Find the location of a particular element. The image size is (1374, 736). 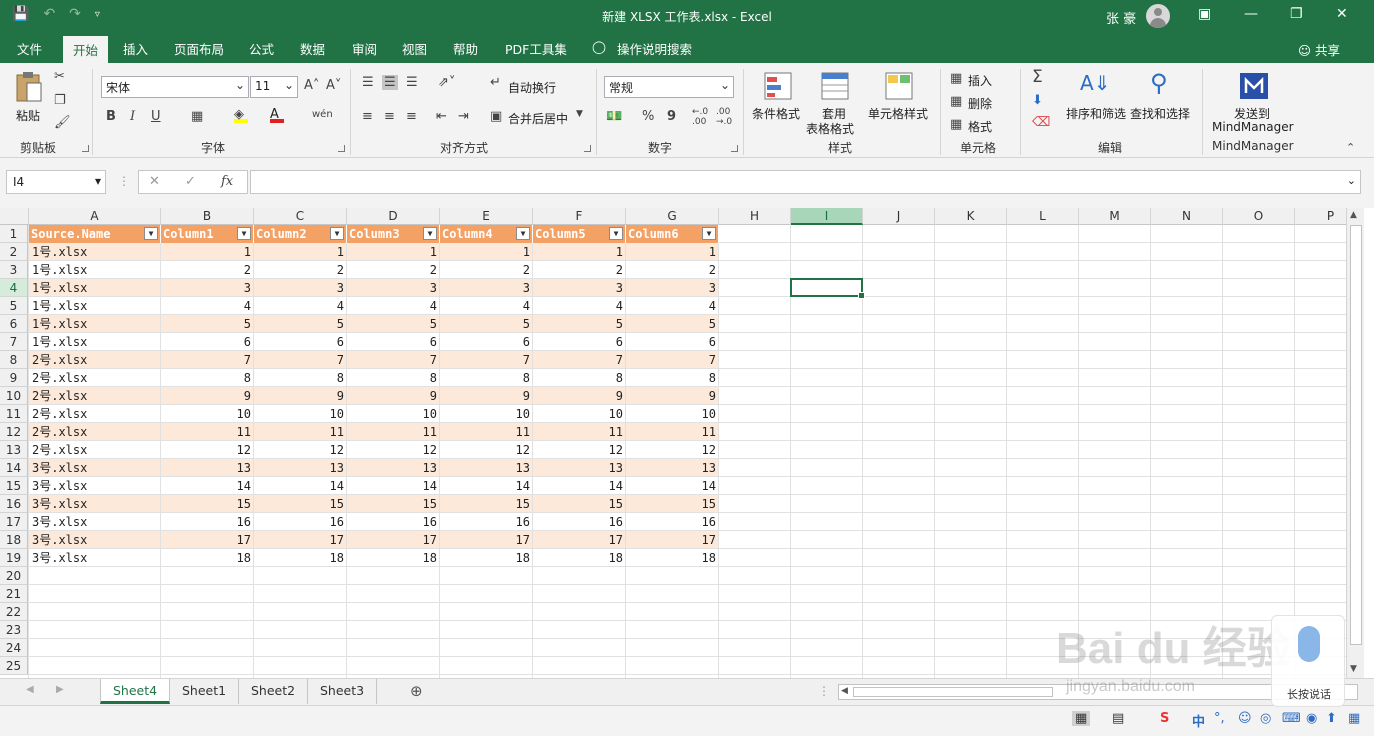

skin-icon: ◉ is located at coordinates (1311, 718).